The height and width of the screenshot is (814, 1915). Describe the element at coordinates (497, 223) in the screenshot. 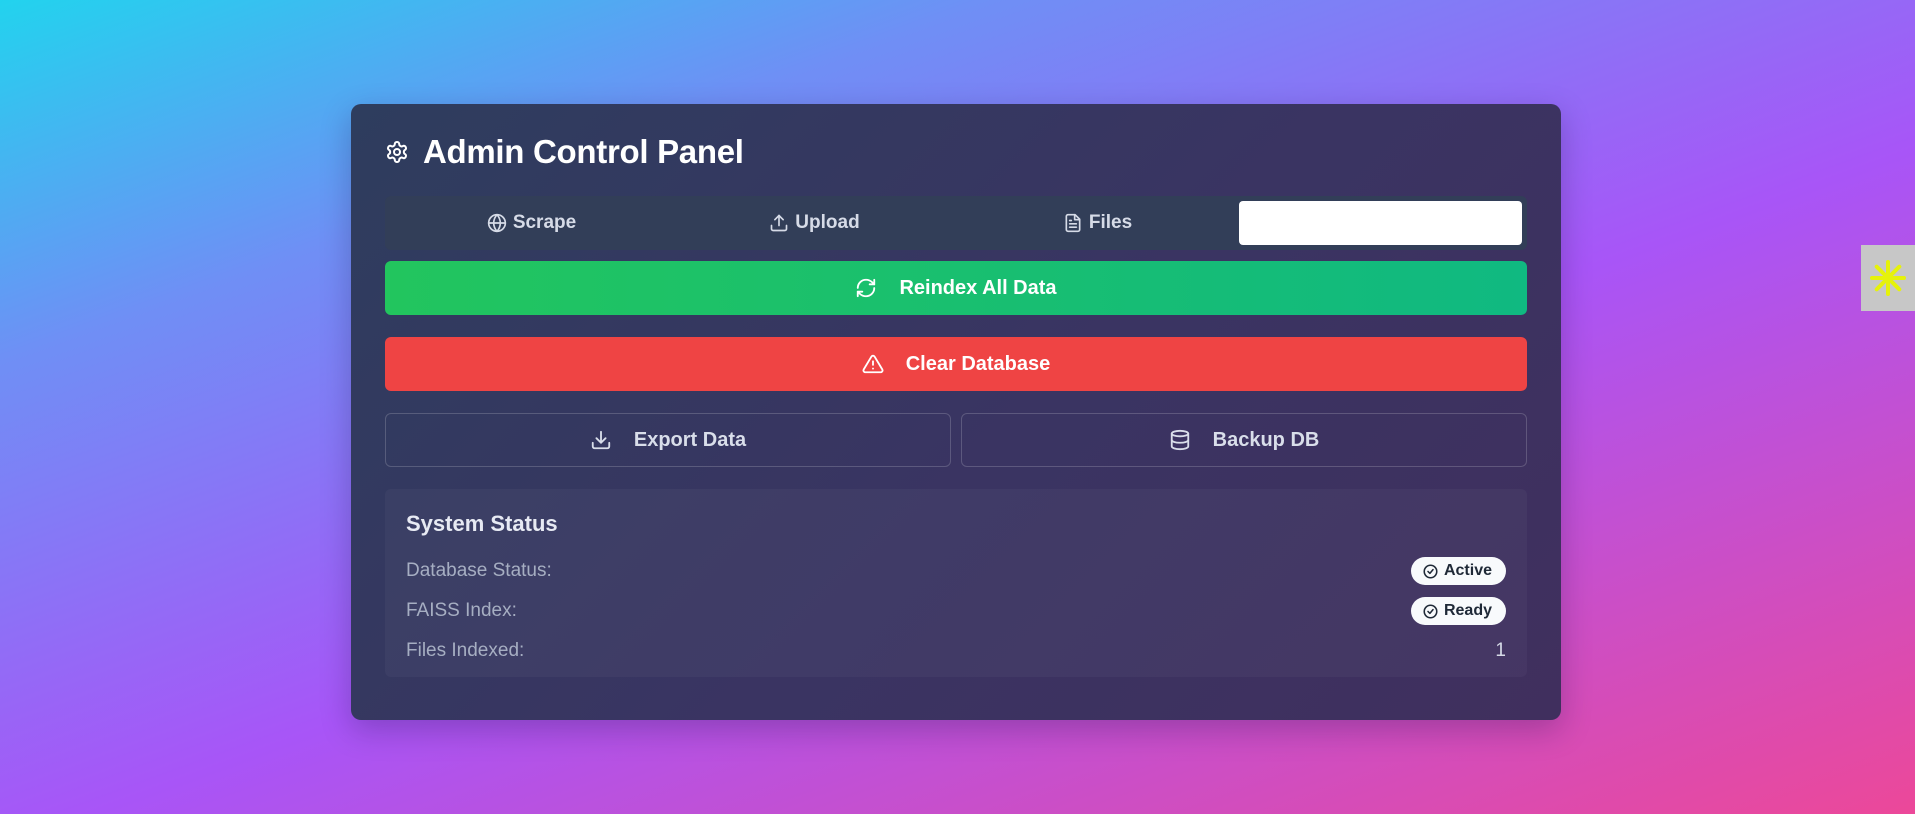

I see `globe-icon` at that location.